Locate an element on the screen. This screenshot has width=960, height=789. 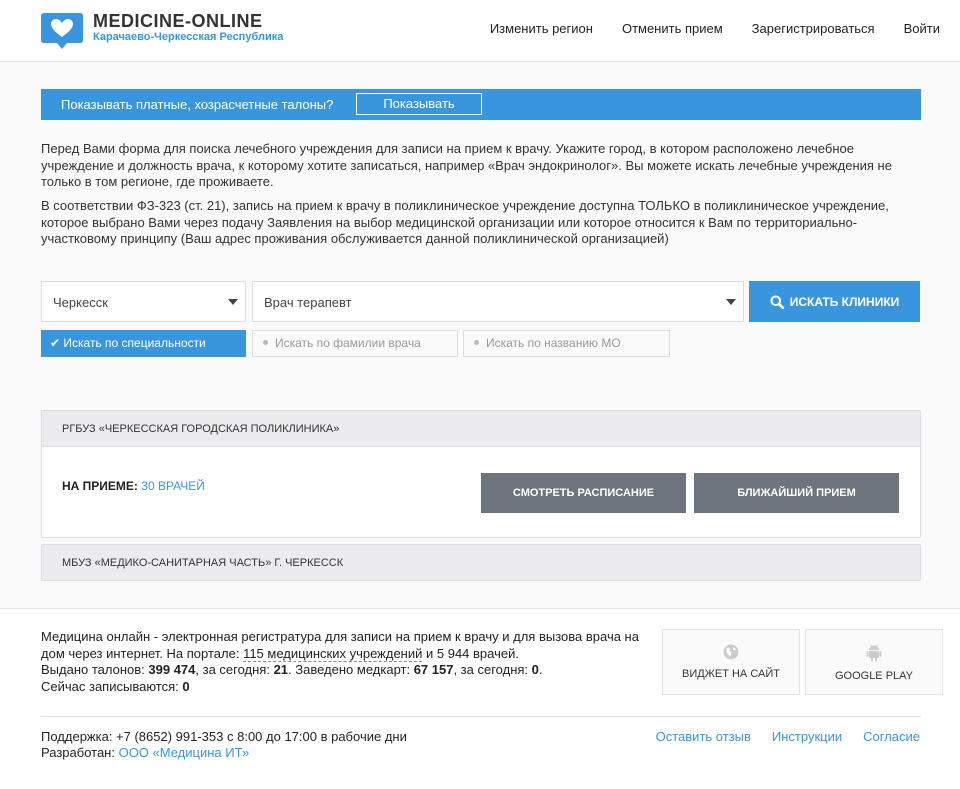
developer-link: ООО «Медицина ИТ» is located at coordinates (184, 752).